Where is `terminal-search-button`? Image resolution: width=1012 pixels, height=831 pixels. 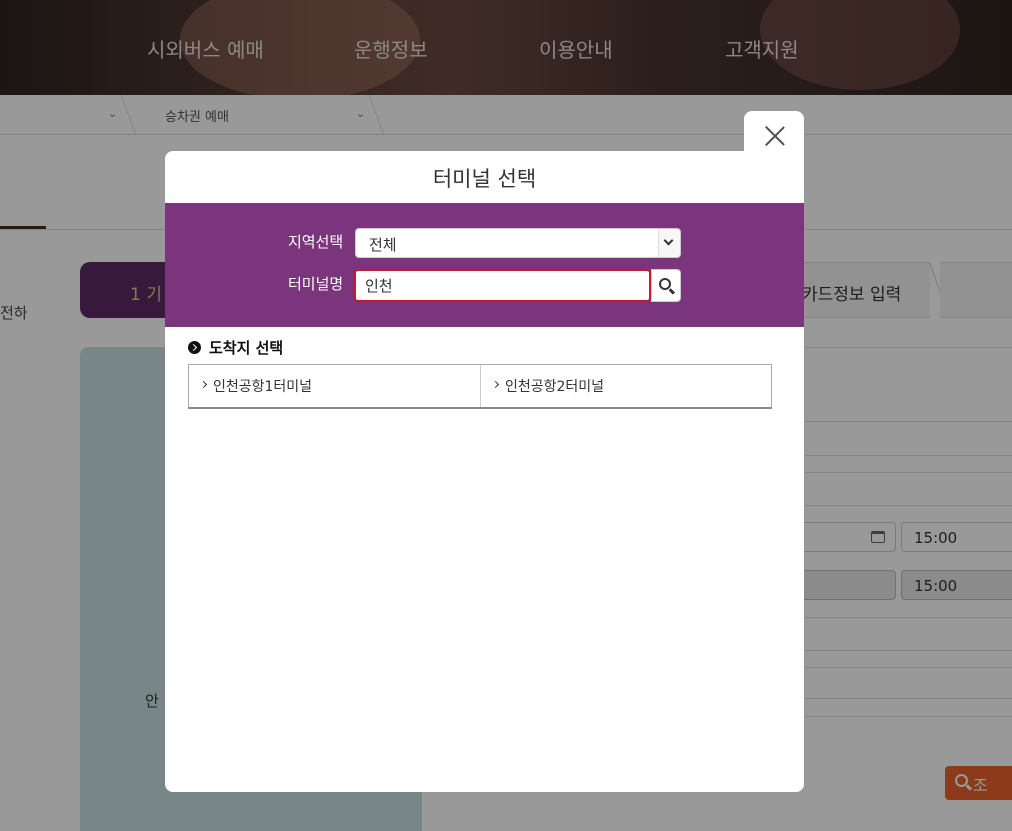 terminal-search-button is located at coordinates (666, 285).